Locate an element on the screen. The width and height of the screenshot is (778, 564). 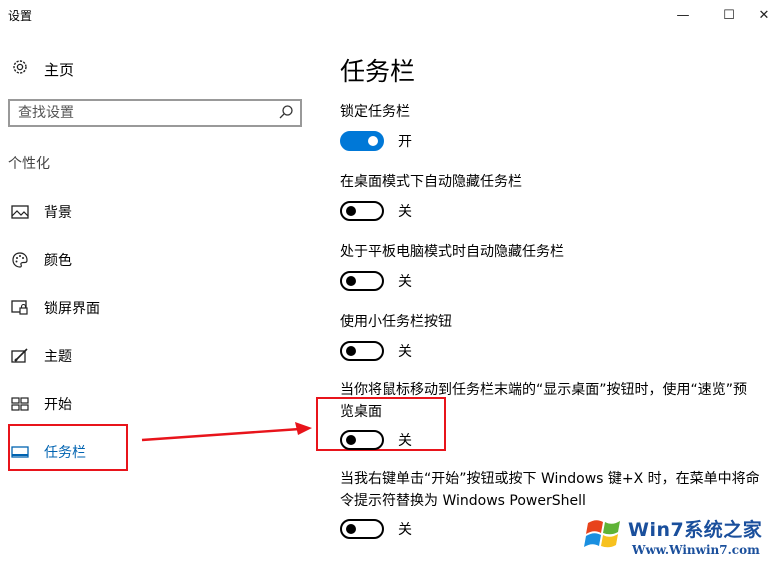
search-input is located at coordinates (143, 113).